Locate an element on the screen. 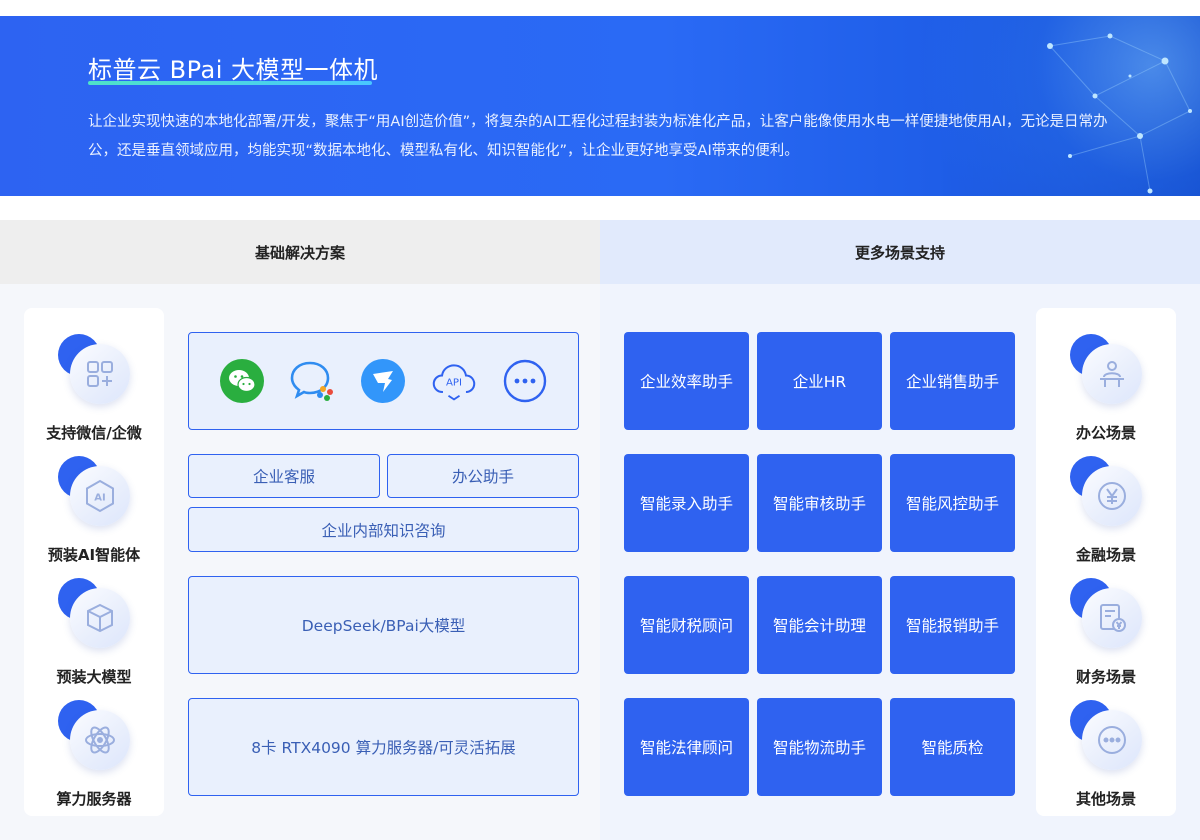  more-scenarios-header: 更多场景支持 is located at coordinates (900, 252).